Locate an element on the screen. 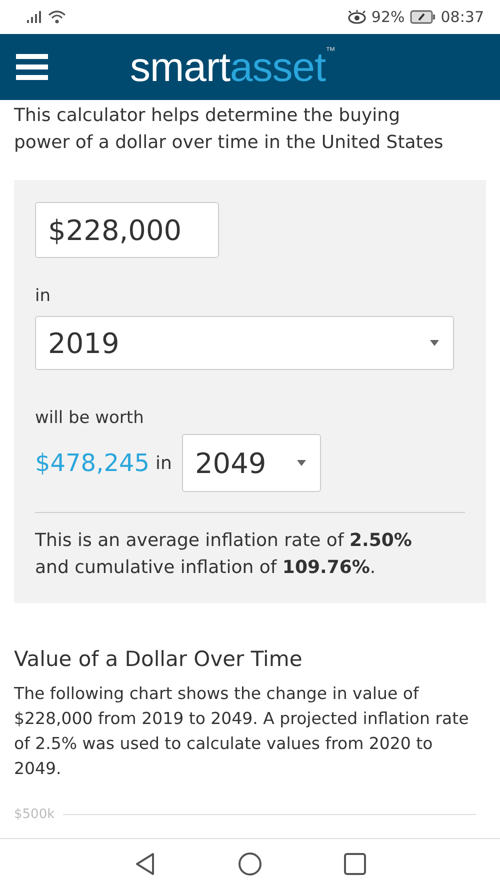 Image resolution: width=500 pixels, height=889 pixels. section-title: Value of a Dollar Over Time is located at coordinates (159, 659).